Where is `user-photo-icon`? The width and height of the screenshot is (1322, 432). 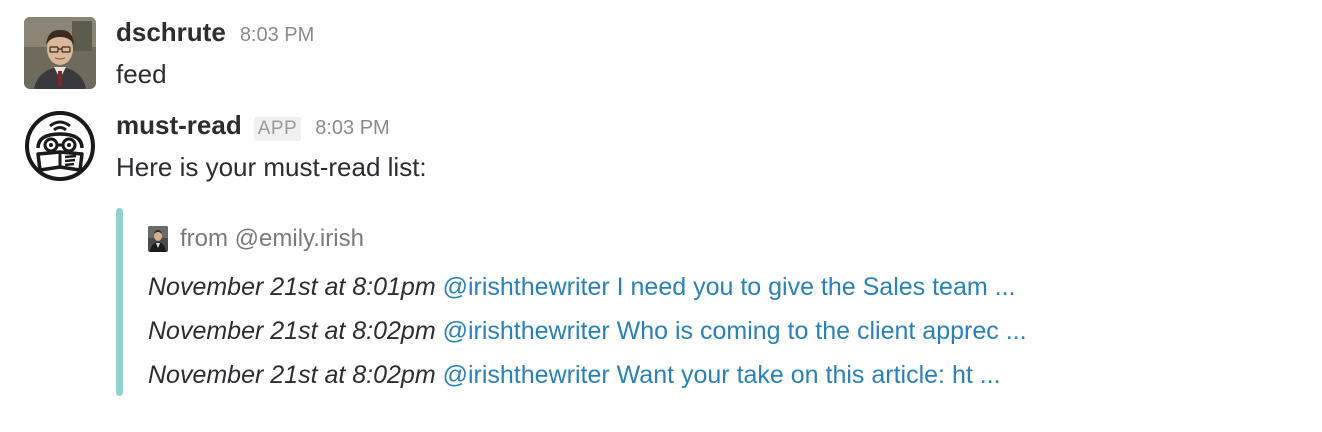 user-photo-icon is located at coordinates (60, 53).